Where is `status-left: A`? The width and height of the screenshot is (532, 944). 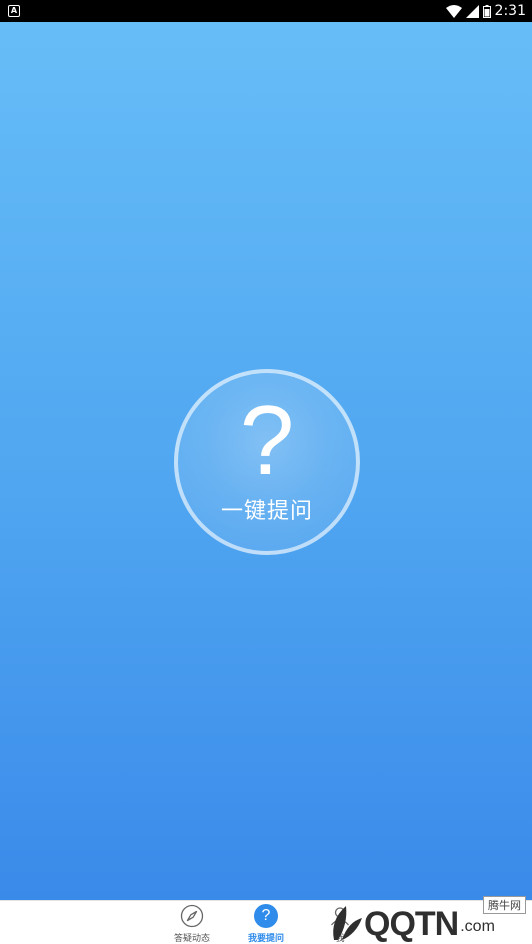 status-left: A is located at coordinates (14, 11).